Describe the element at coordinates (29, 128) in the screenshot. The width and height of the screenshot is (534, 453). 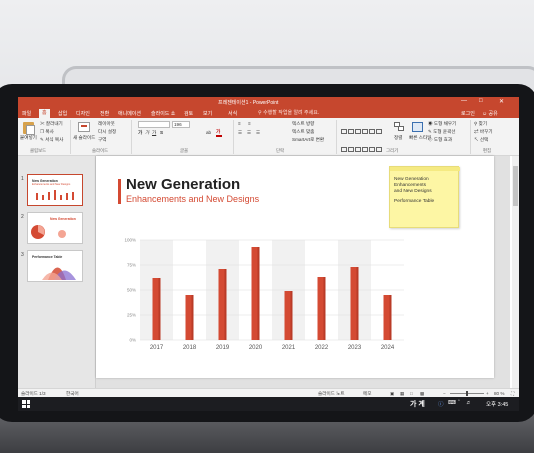
I see `paste-icon` at that location.